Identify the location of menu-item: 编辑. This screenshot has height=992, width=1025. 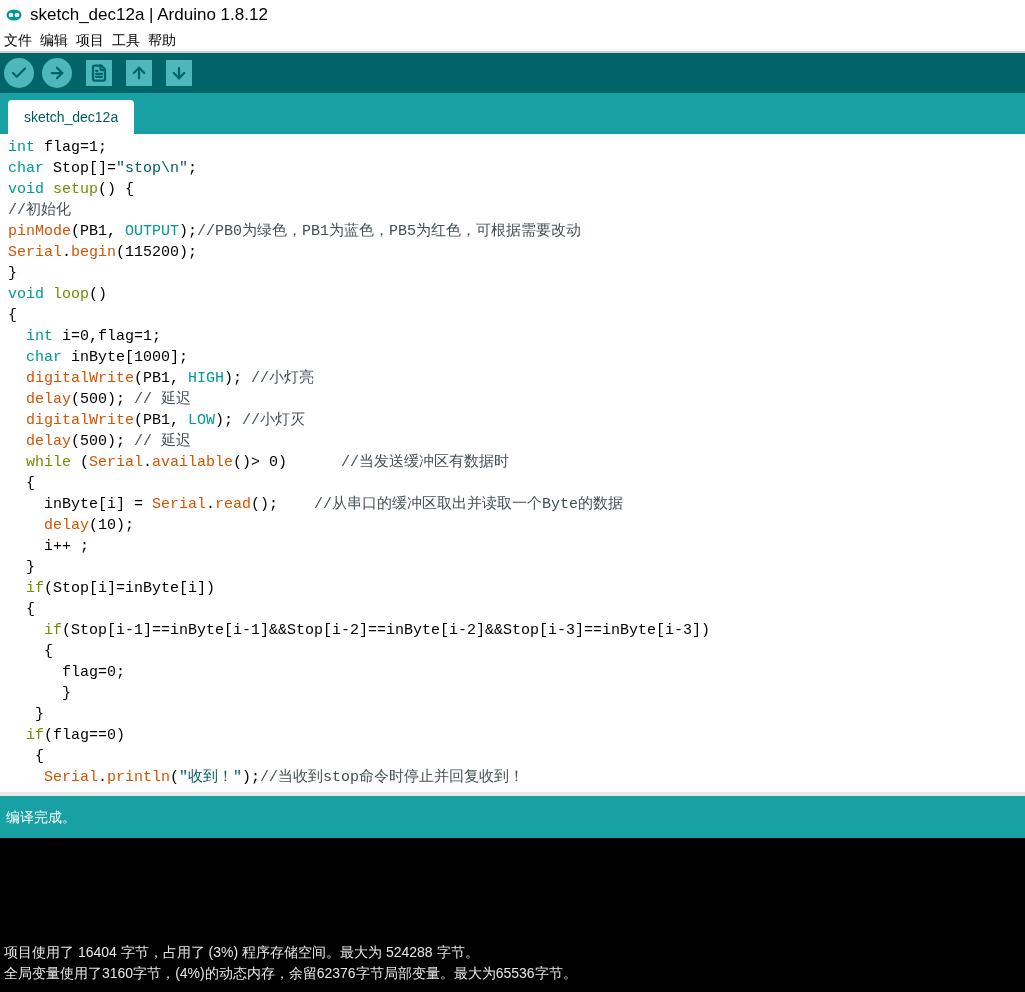
(54, 40).